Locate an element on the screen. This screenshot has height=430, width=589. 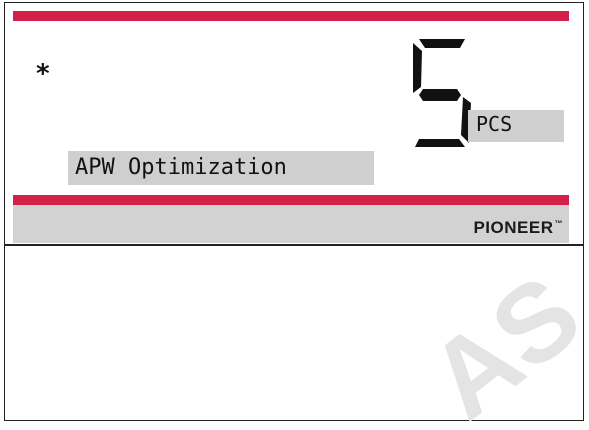
message-box: APW Optimization is located at coordinates (221, 168).